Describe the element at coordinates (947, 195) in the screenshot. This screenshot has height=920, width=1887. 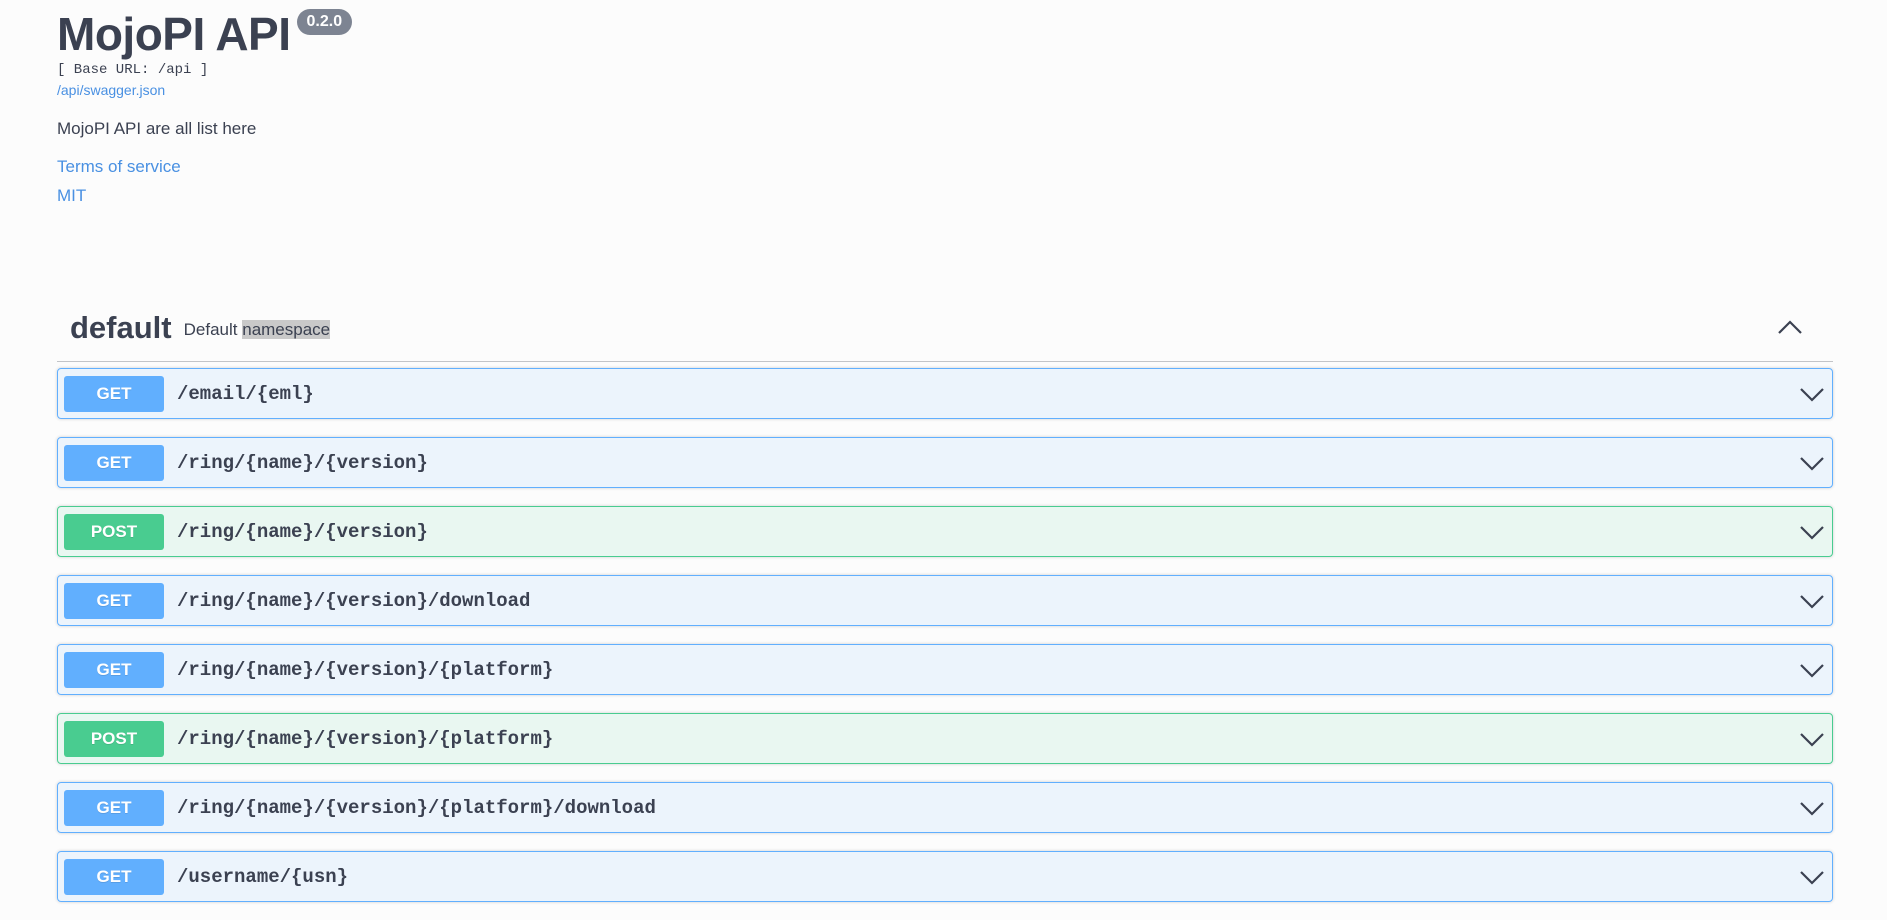
I see `license-link: MIT` at that location.